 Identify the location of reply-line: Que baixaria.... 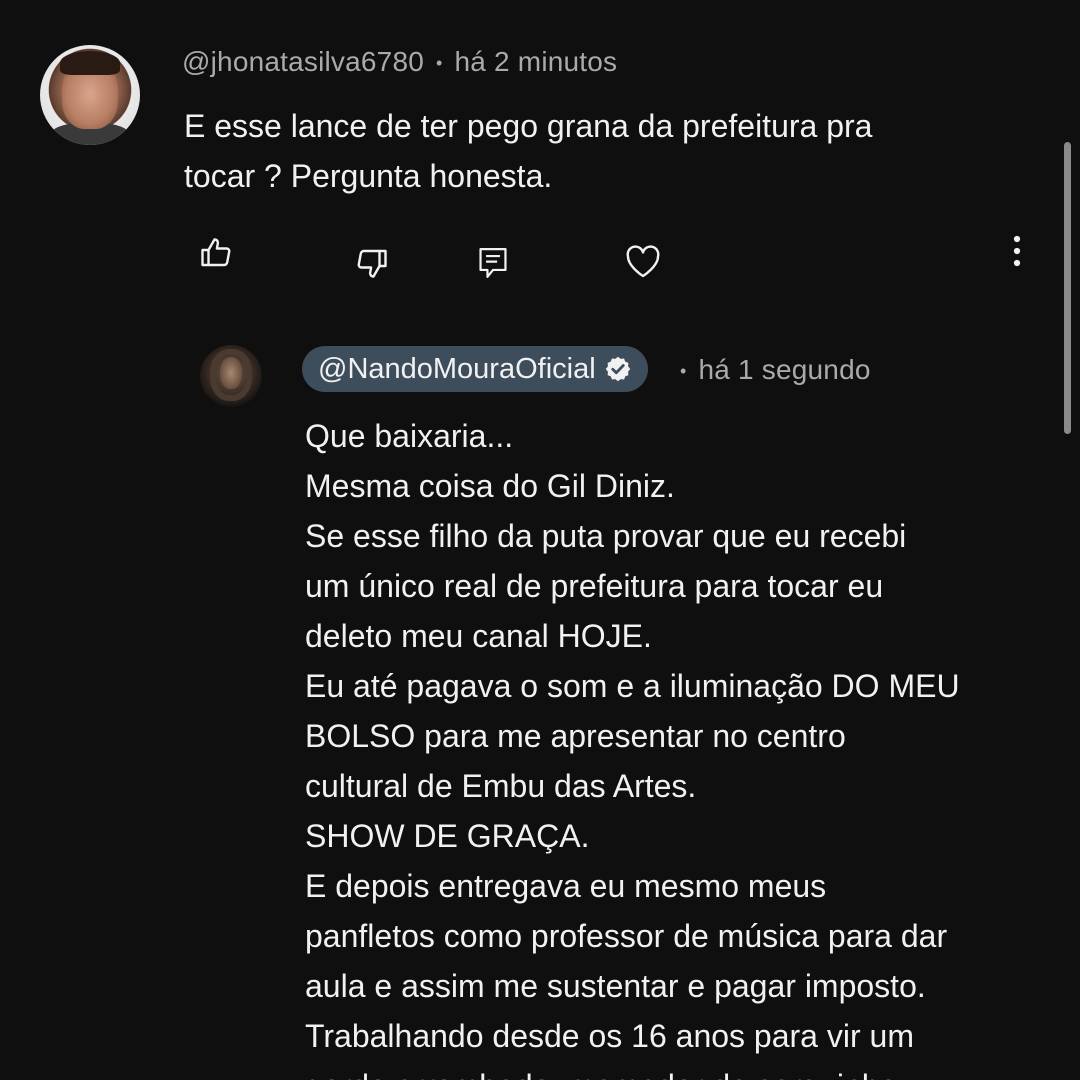
(409, 436).